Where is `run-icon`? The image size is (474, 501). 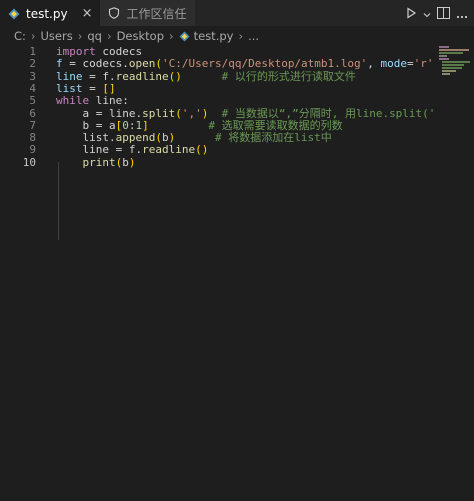
run-icon is located at coordinates (411, 13).